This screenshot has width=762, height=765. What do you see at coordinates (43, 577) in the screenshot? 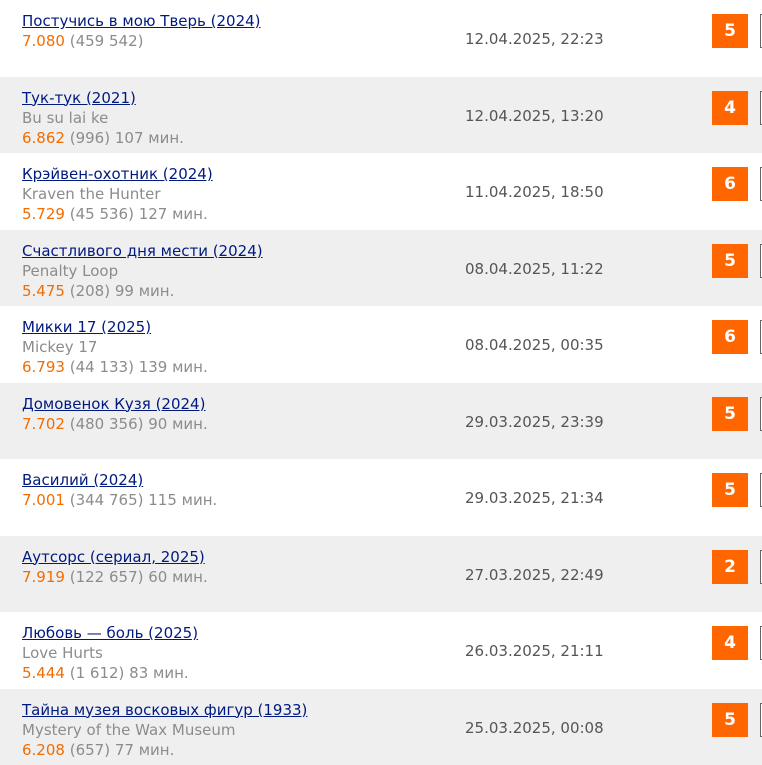
I see `movie-rating: 7.919` at bounding box center [43, 577].